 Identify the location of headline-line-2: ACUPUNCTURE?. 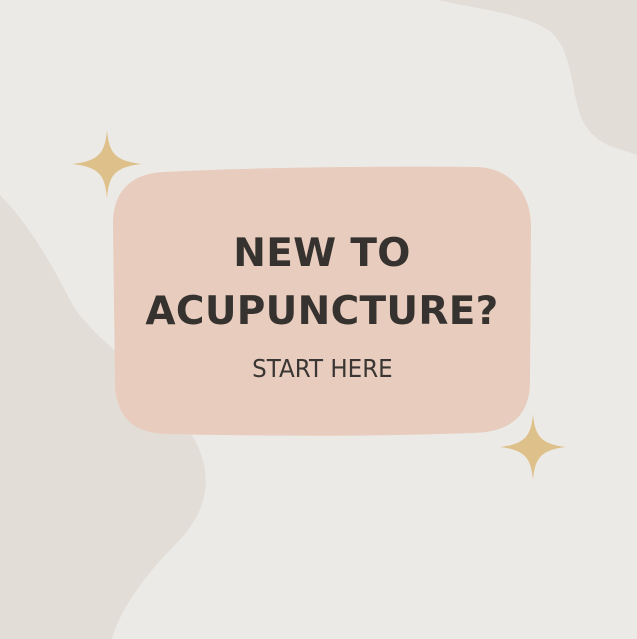
(322, 311).